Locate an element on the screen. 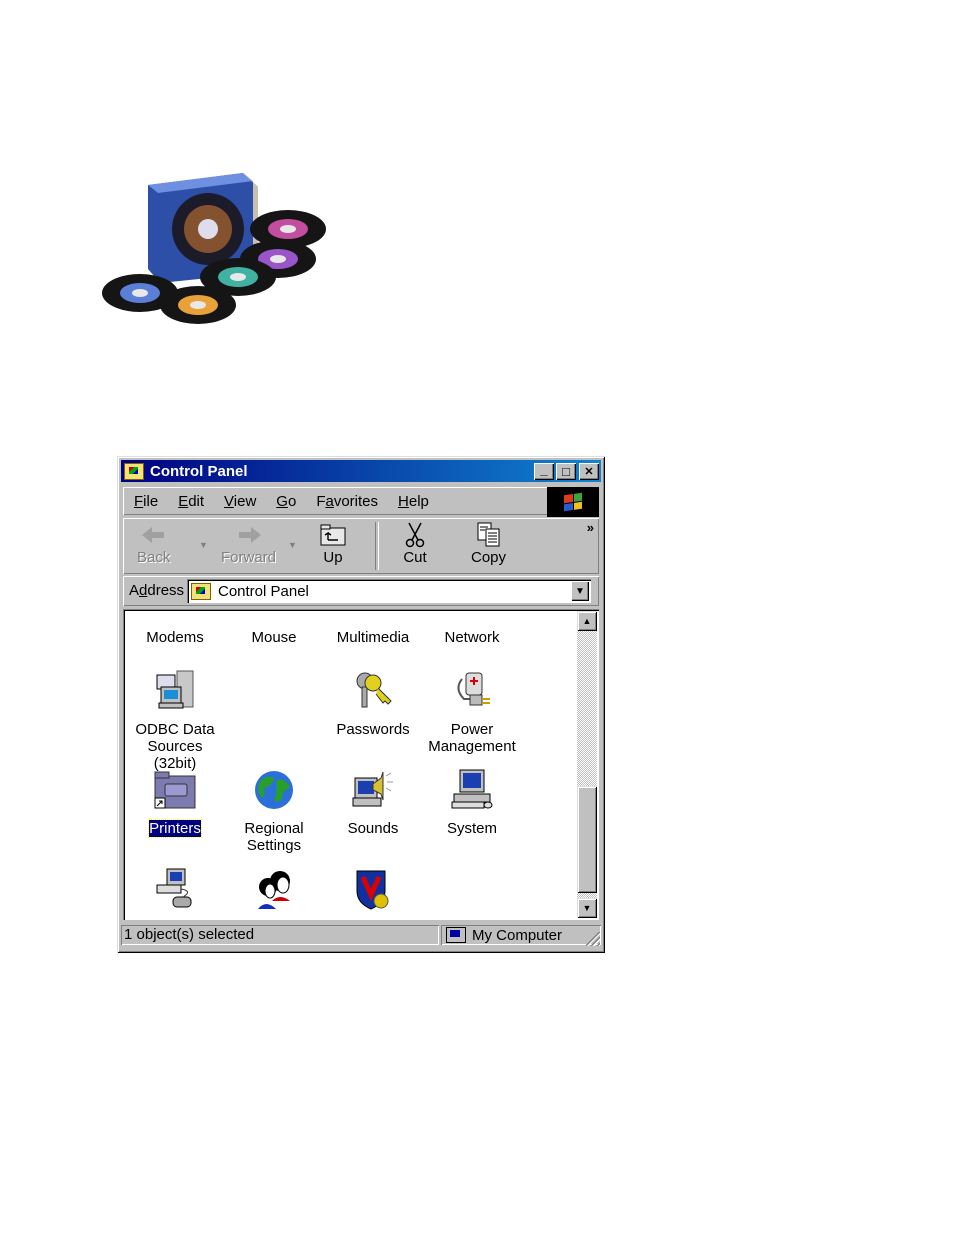 This screenshot has height=1235, width=954. title-bar: Control Panel _ □ ✕ is located at coordinates (361, 471).